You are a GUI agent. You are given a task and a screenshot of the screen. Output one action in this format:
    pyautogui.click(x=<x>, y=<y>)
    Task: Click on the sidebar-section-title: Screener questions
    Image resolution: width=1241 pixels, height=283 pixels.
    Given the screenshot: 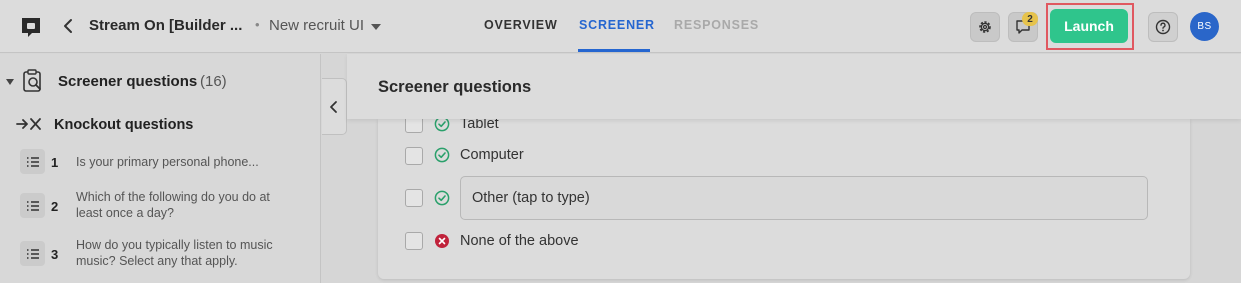 What is the action you would take?
    pyautogui.click(x=127, y=81)
    